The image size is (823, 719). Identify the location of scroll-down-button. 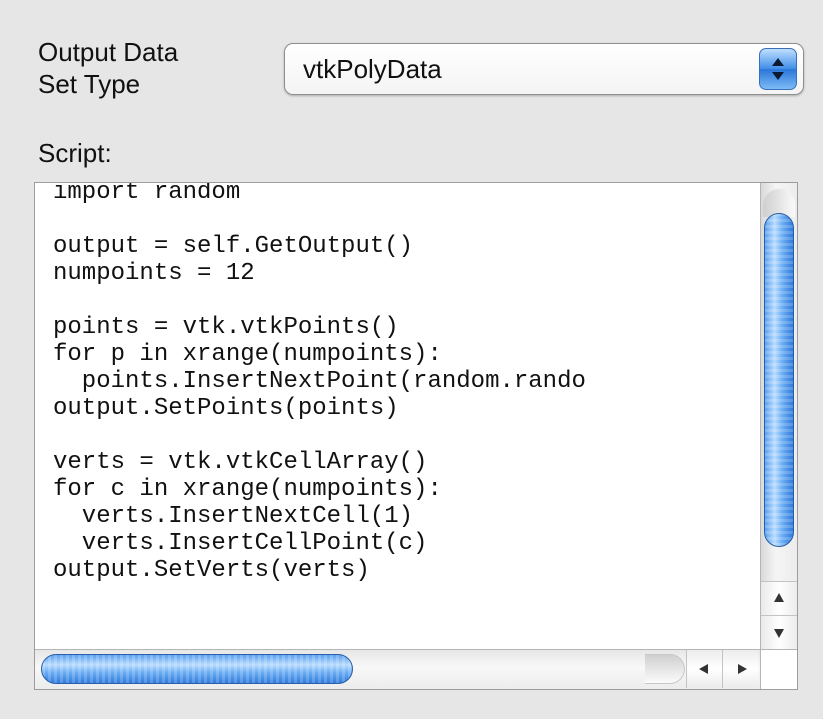
(779, 632).